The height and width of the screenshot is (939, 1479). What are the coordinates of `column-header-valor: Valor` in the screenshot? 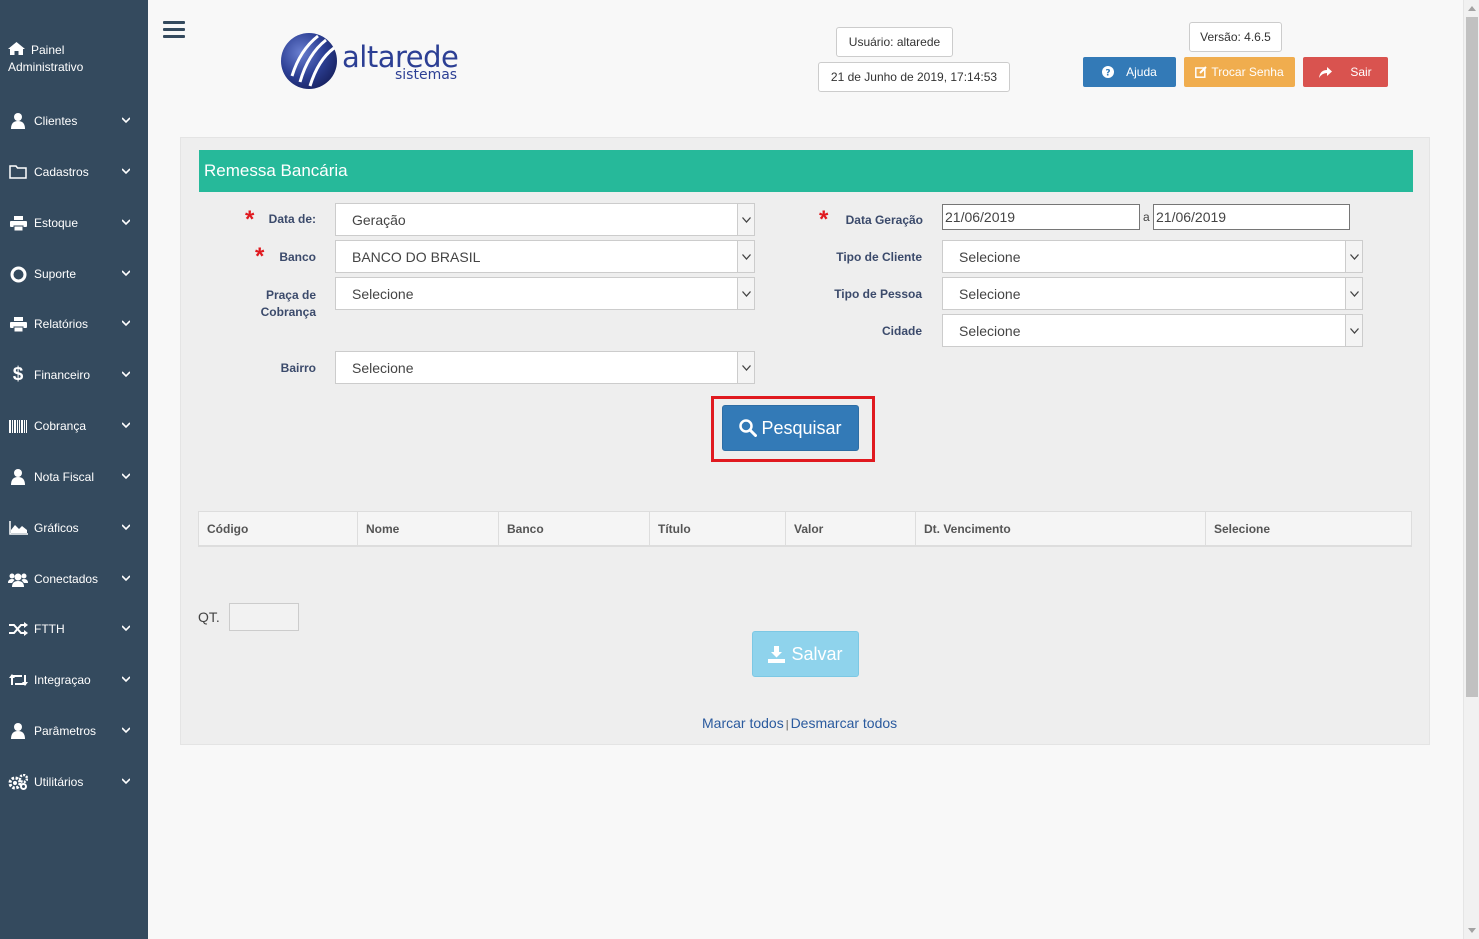 It's located at (851, 529).